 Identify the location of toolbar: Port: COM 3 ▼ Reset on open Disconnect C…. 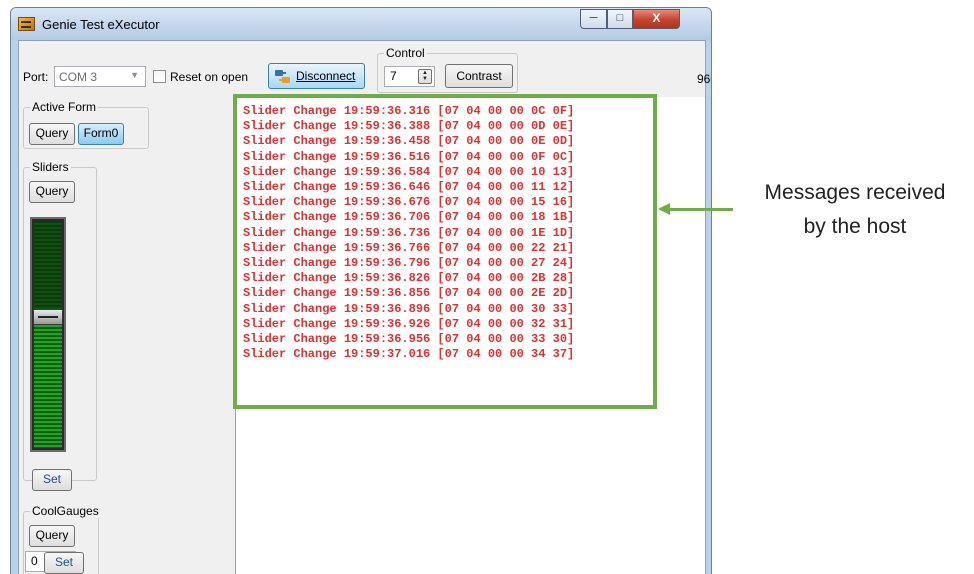
(365, 69).